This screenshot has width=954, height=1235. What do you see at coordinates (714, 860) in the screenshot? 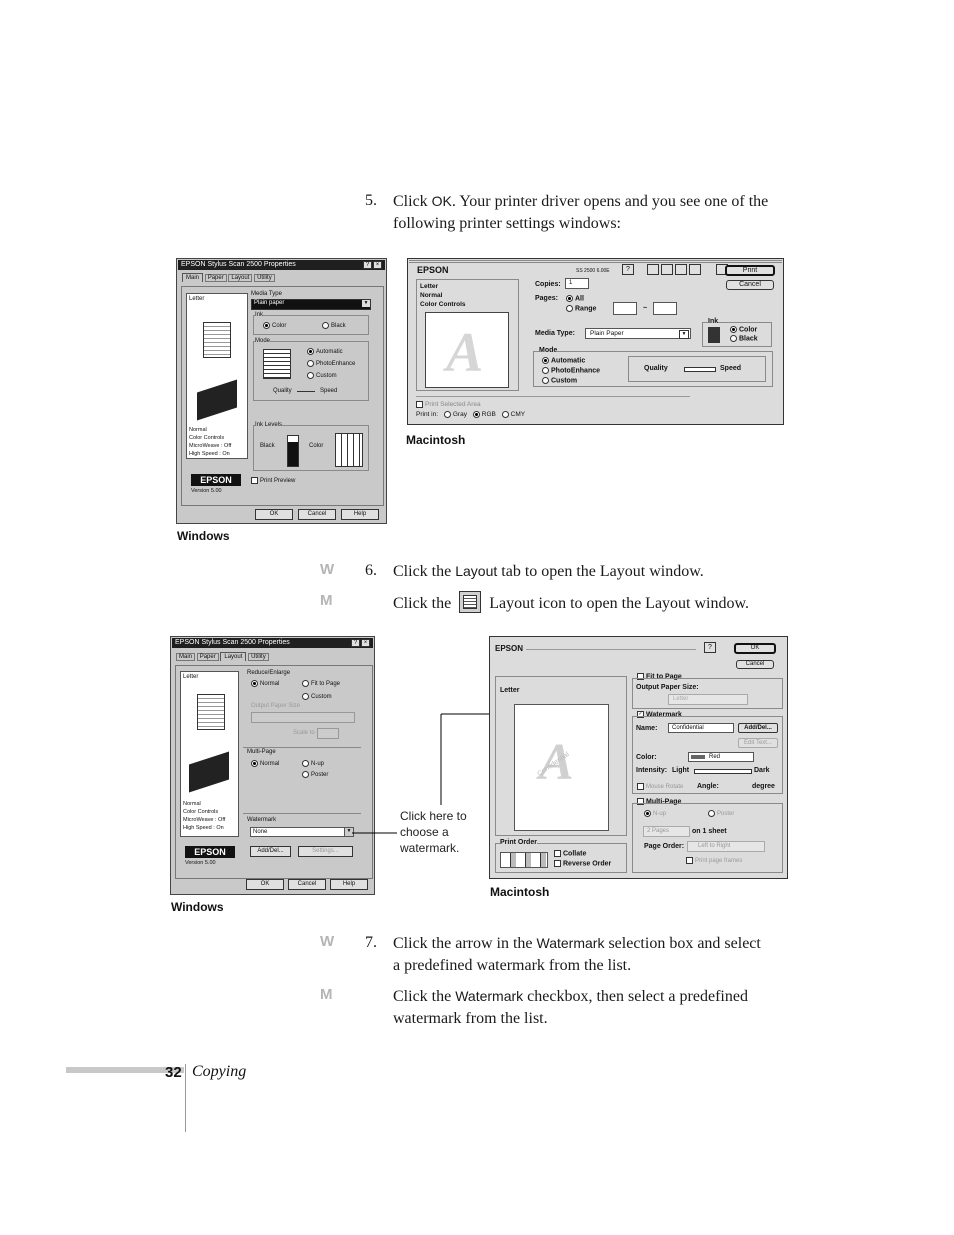
I see `print-page-frames-checkbox: Print page frames` at bounding box center [714, 860].